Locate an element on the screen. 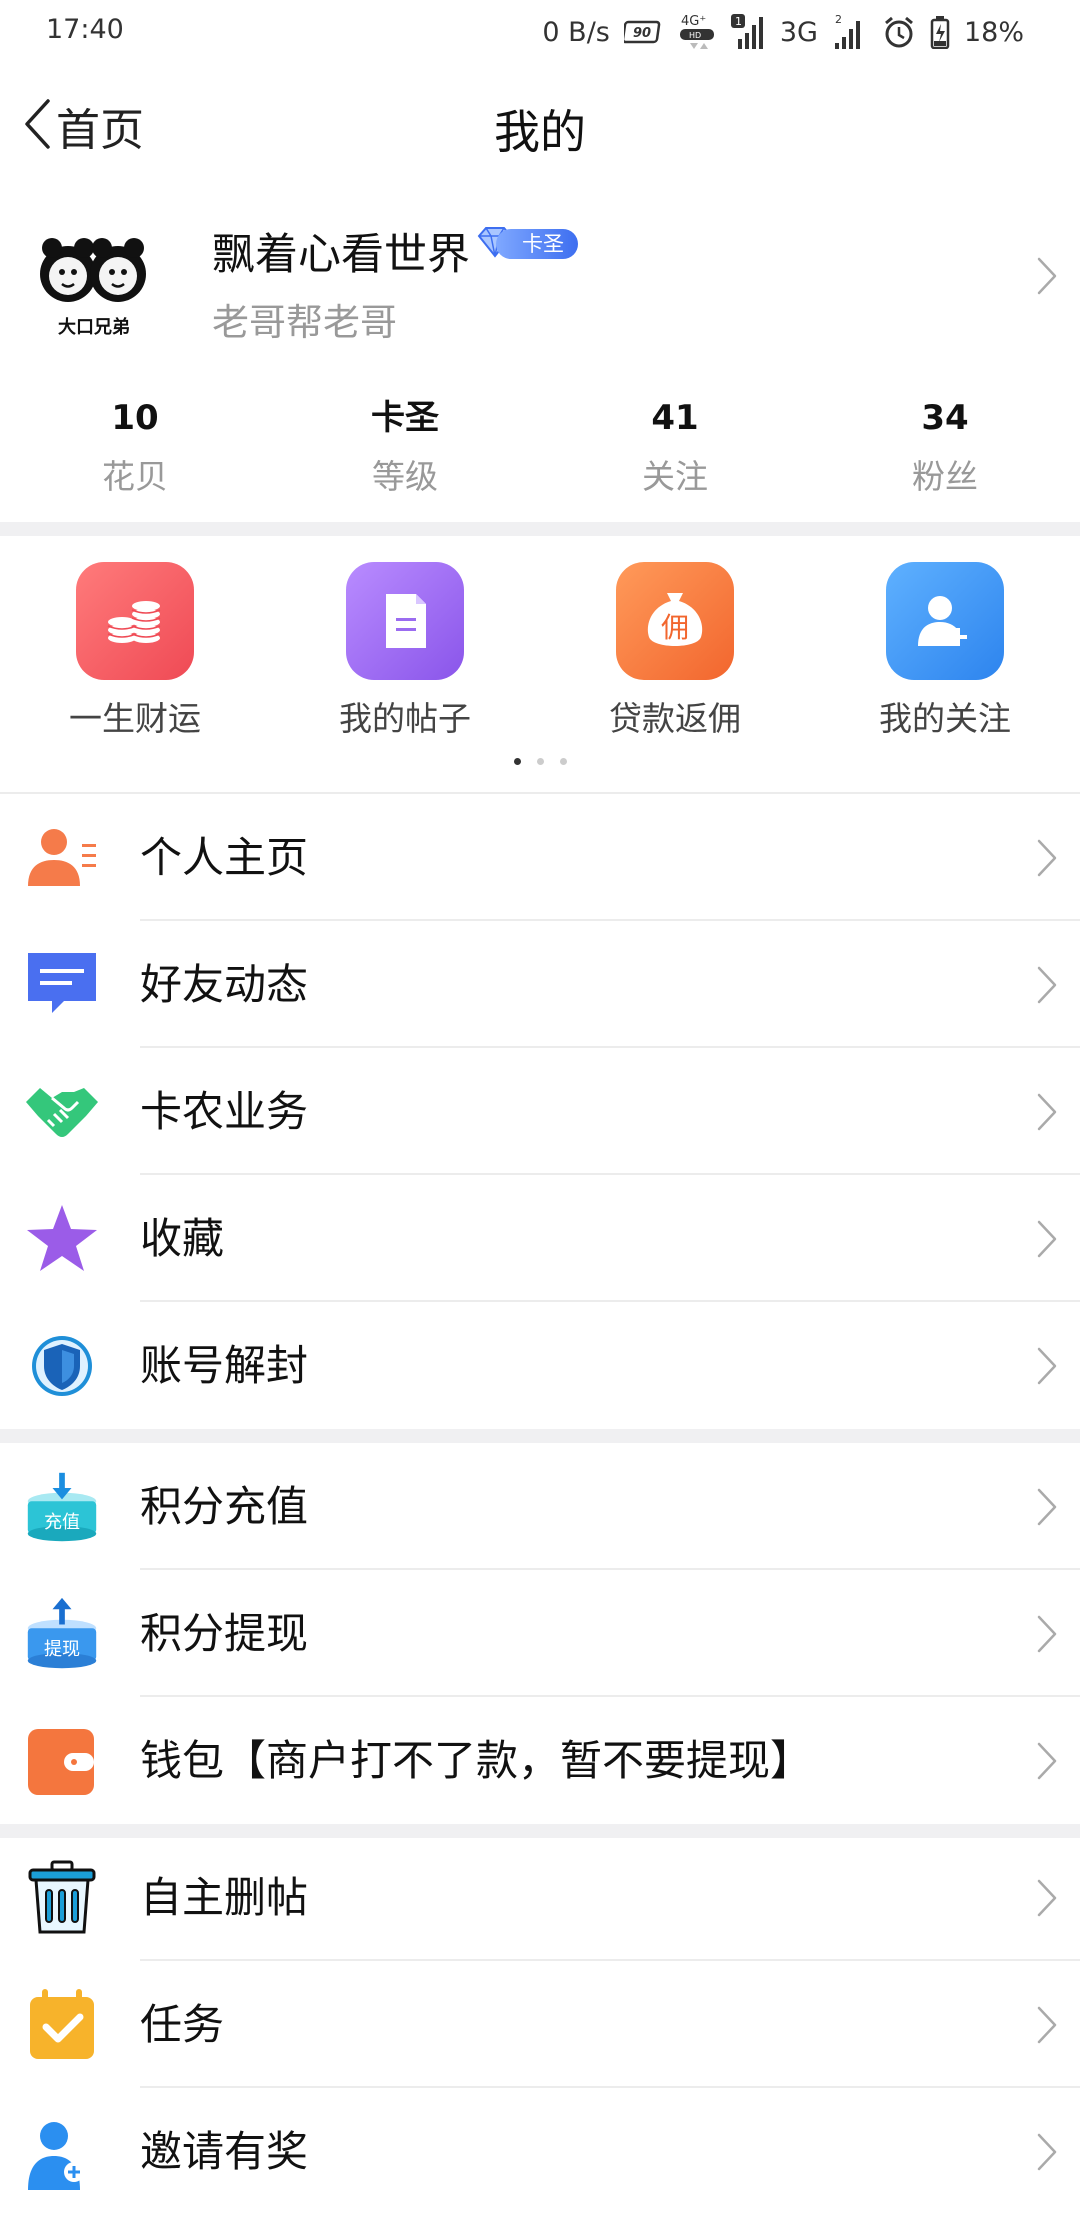 The width and height of the screenshot is (1080, 2215). vip-level-label: 卡圣 is located at coordinates (537, 244).